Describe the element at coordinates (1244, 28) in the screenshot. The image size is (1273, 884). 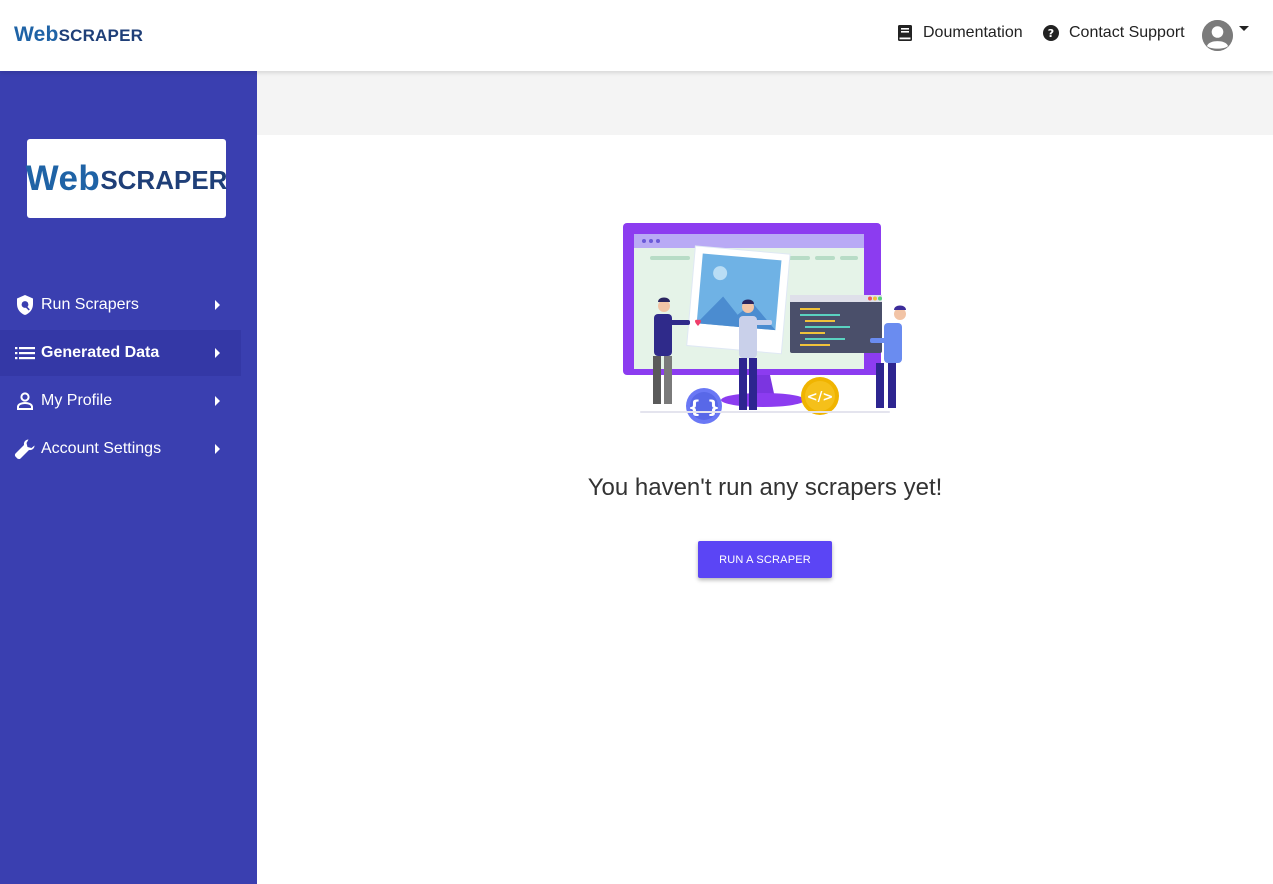
I see `chevron-down-icon` at that location.